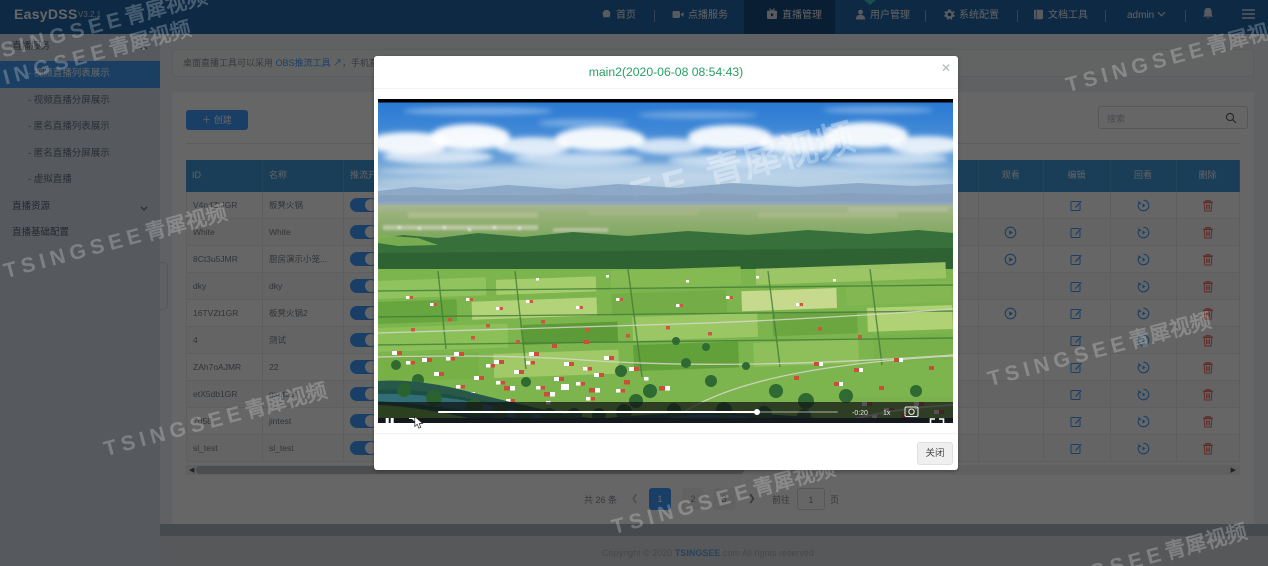 The height and width of the screenshot is (566, 1268). Describe the element at coordinates (860, 413) in the screenshot. I see `svg-text: -0:20` at that location.